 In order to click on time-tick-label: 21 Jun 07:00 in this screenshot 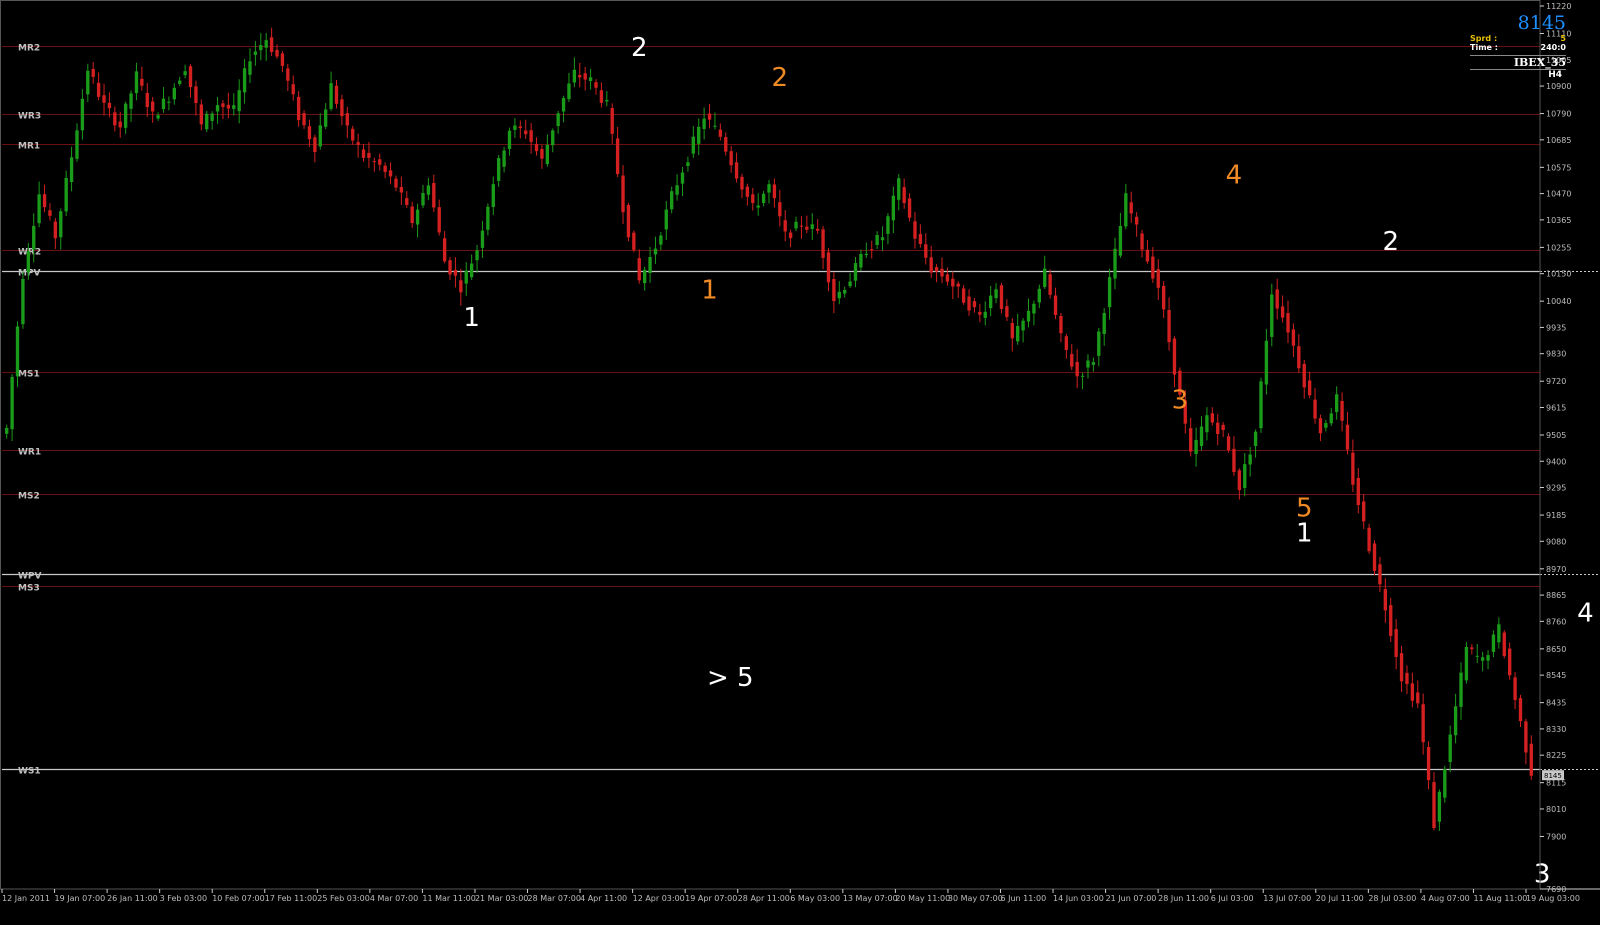, I will do `click(1131, 898)`.